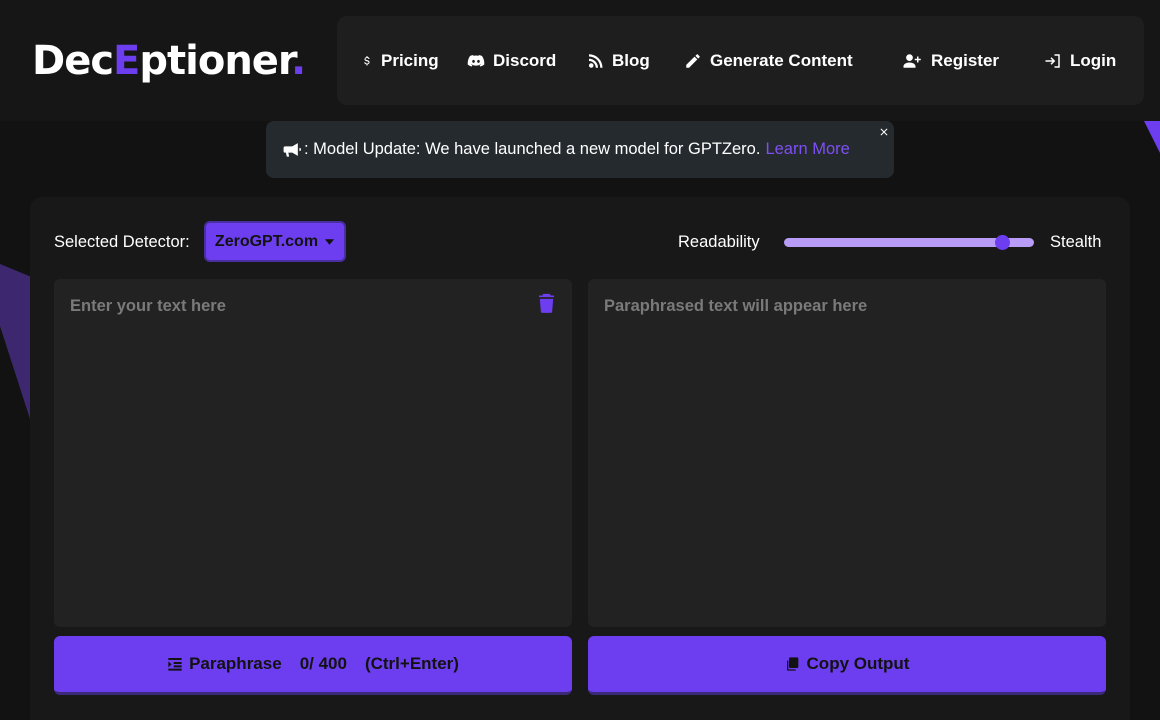 This screenshot has height=720, width=1160. Describe the element at coordinates (410, 60) in the screenshot. I see `nav-pricing-label: Pricing` at that location.